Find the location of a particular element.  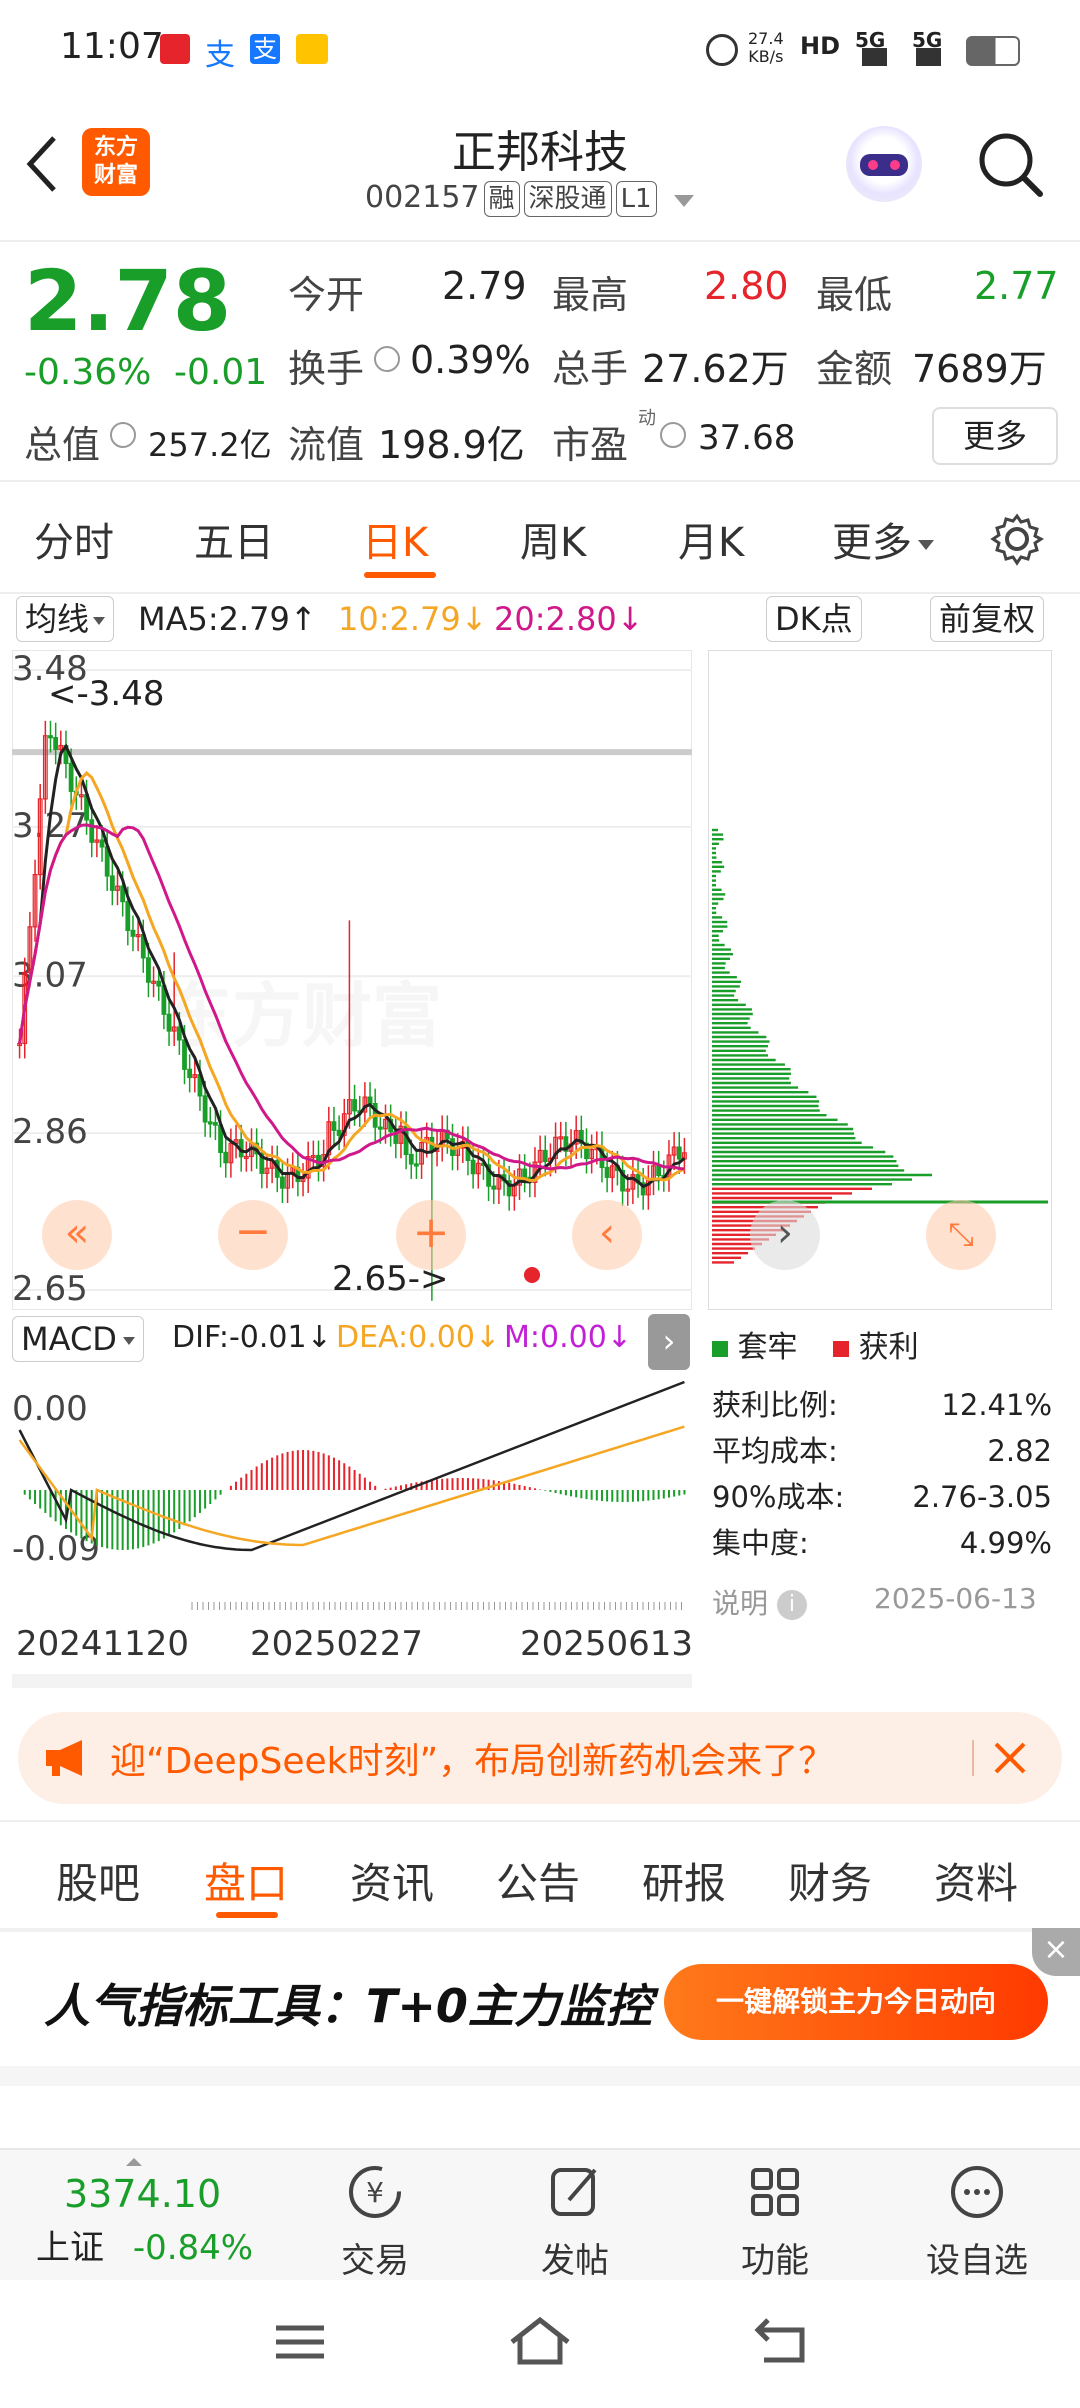

promo-banner: 迎“DeepSeek时刻”，布局创新药机会来了？ is located at coordinates (540, 1758).